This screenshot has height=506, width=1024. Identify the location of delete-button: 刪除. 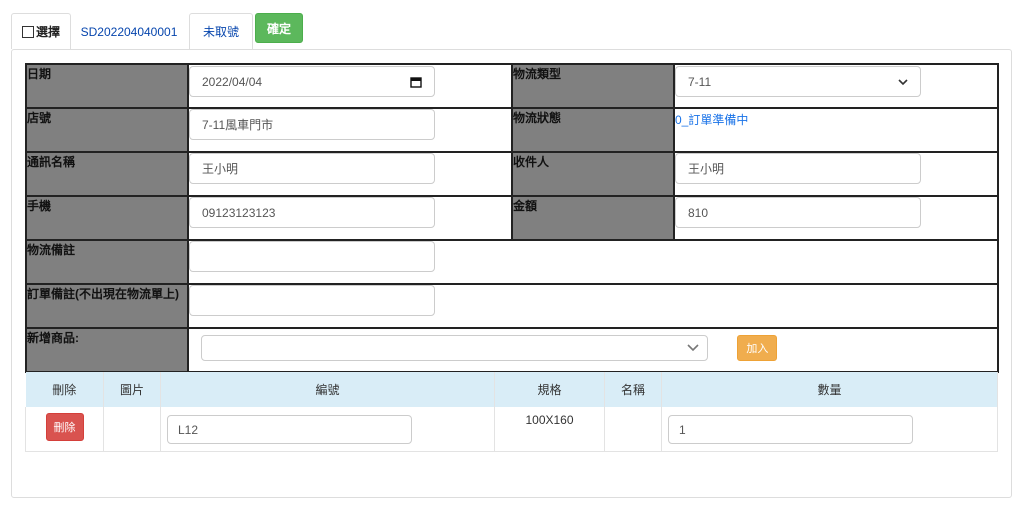
(64, 427).